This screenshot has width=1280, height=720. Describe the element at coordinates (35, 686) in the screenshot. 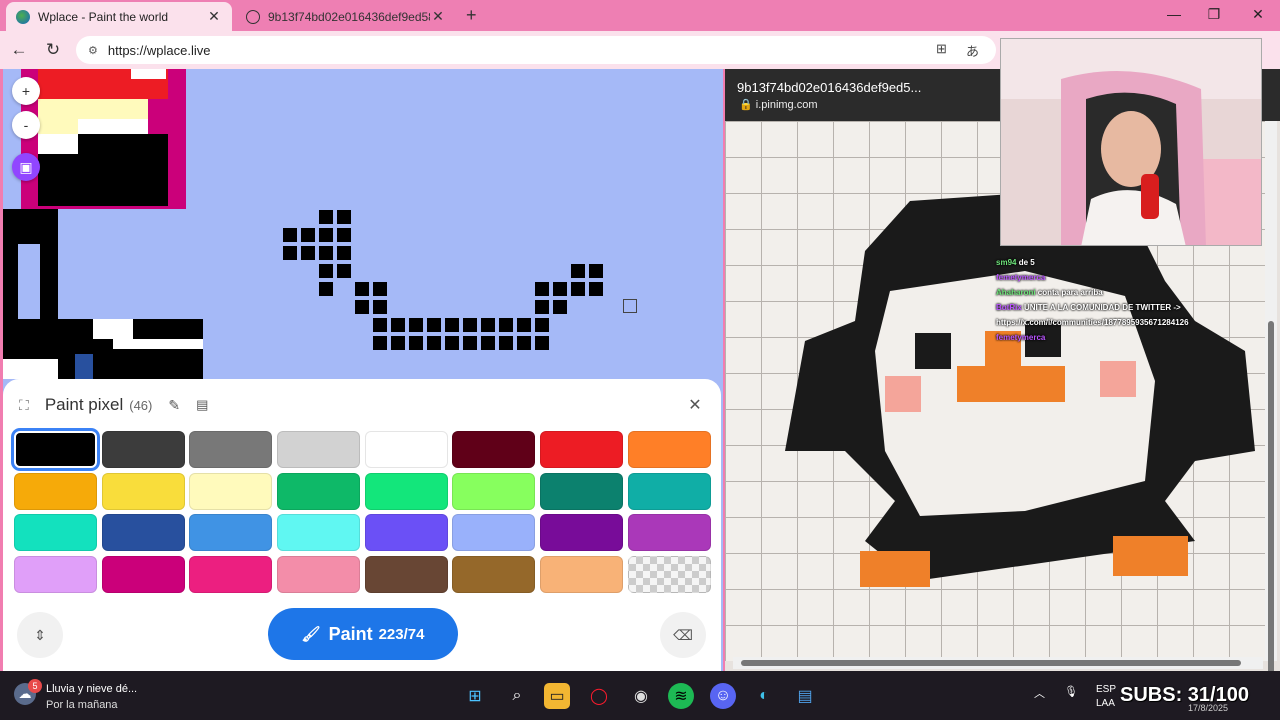

I see `weather-badge: 5` at that location.